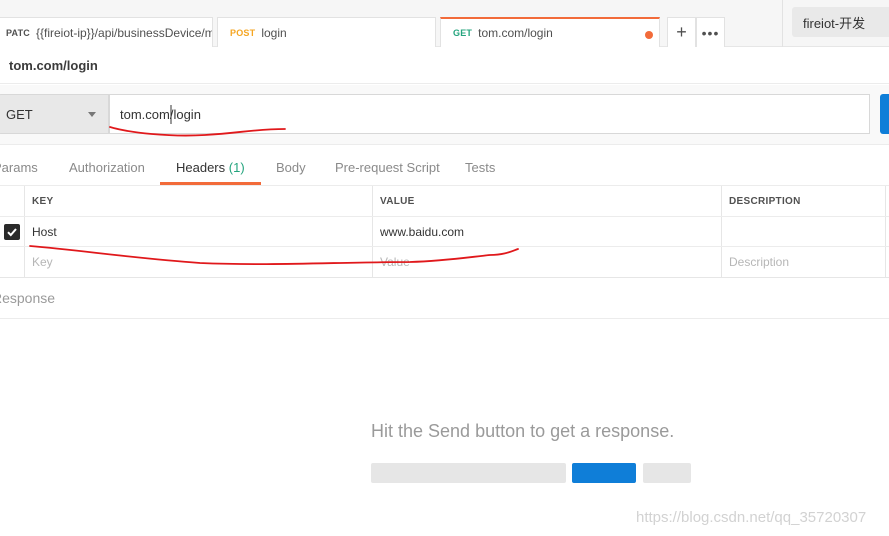 The image size is (889, 536). What do you see at coordinates (480, 167) in the screenshot?
I see `tab-tests: Tests` at bounding box center [480, 167].